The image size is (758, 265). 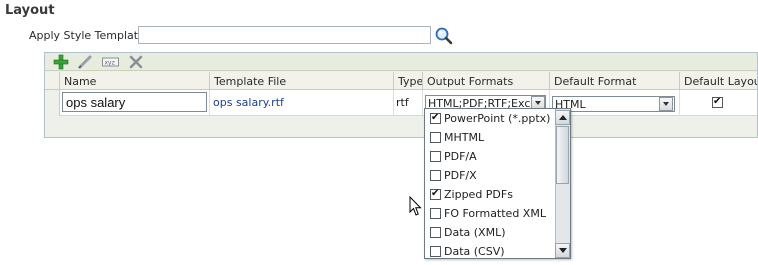 I want to click on mouse-pointer-icon, so click(x=416, y=206).